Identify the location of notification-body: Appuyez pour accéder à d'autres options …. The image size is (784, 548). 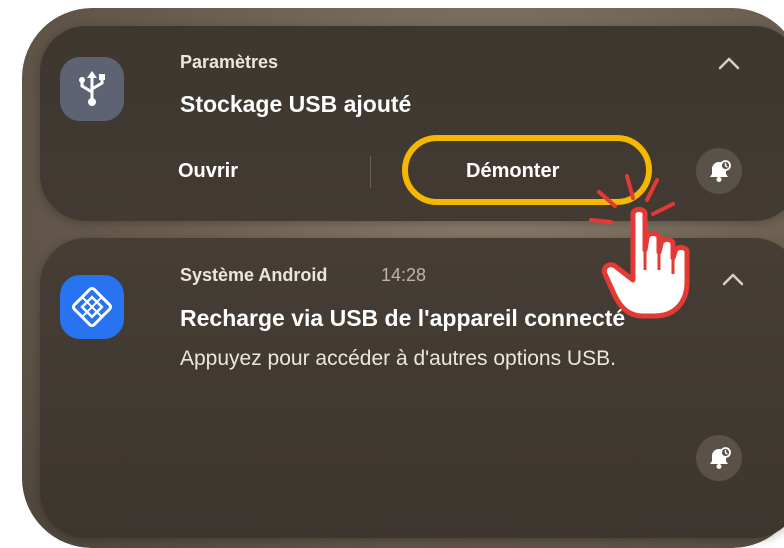
(398, 358).